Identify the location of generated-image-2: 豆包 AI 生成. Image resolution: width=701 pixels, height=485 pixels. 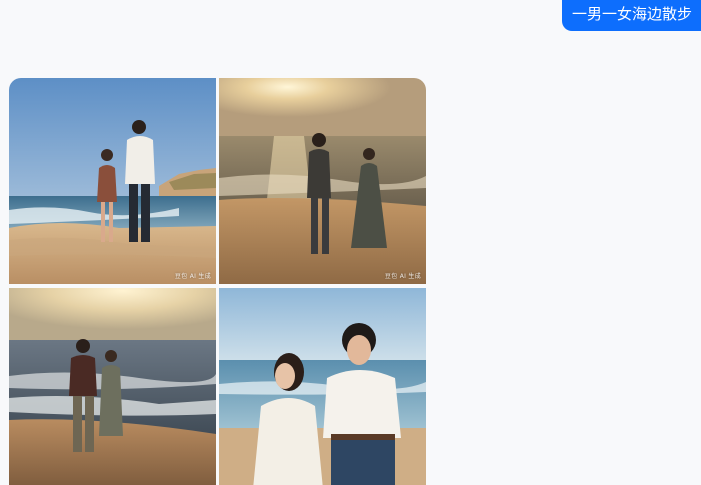
(322, 181).